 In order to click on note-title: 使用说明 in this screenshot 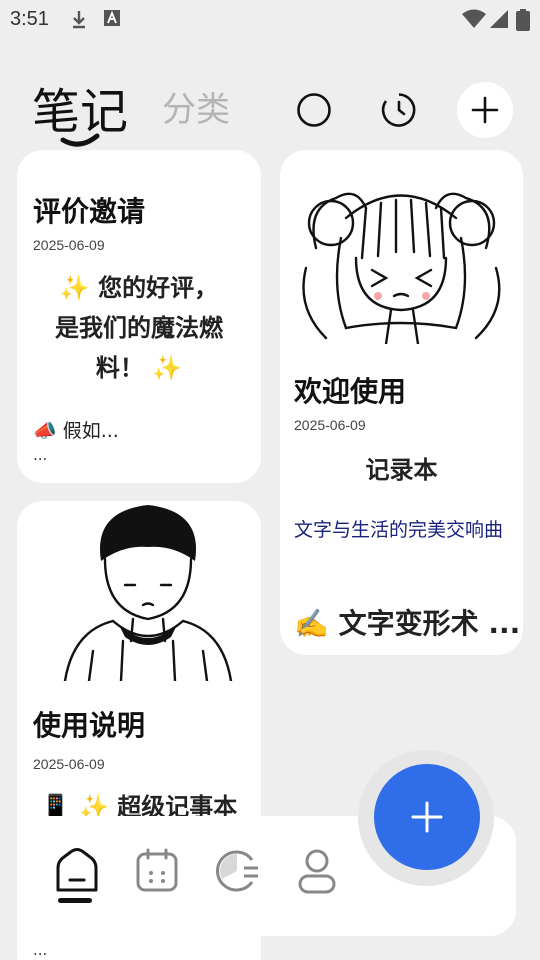, I will do `click(89, 725)`.